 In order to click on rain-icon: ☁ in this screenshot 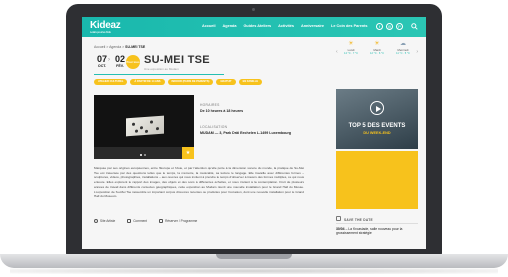, I will do `click(403, 44)`.